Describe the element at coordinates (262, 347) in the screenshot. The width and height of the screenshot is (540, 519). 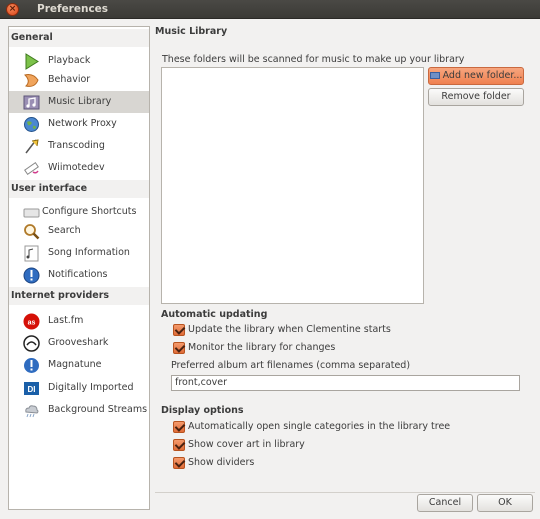
I see `checkbox-label: Monitor the library for changes` at that location.